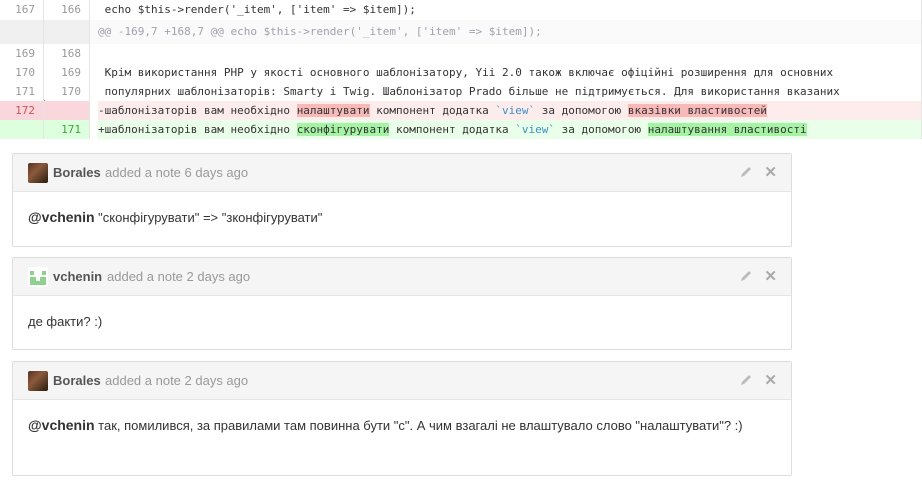 The image size is (922, 481). Describe the element at coordinates (343, 129) in the screenshot. I see `word-diff-added: сконфігурувати` at that location.